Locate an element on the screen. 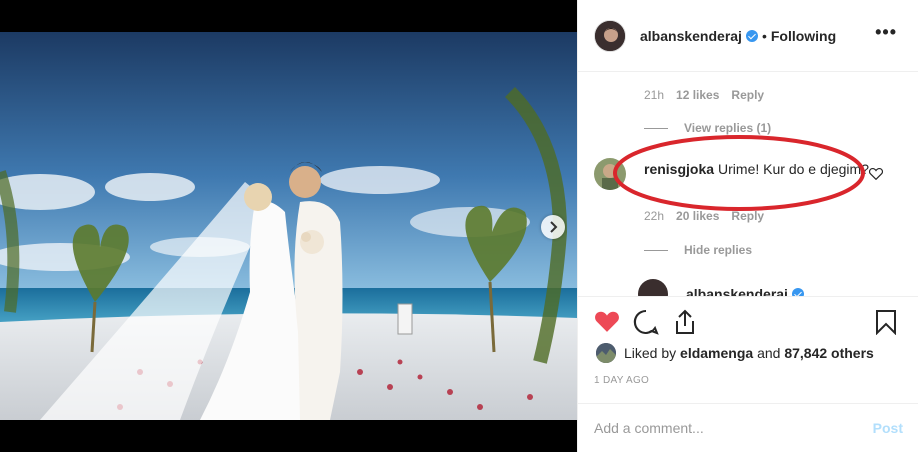 Image resolution: width=918 pixels, height=452 pixels. view-replies-label: View replies (1) is located at coordinates (728, 128).